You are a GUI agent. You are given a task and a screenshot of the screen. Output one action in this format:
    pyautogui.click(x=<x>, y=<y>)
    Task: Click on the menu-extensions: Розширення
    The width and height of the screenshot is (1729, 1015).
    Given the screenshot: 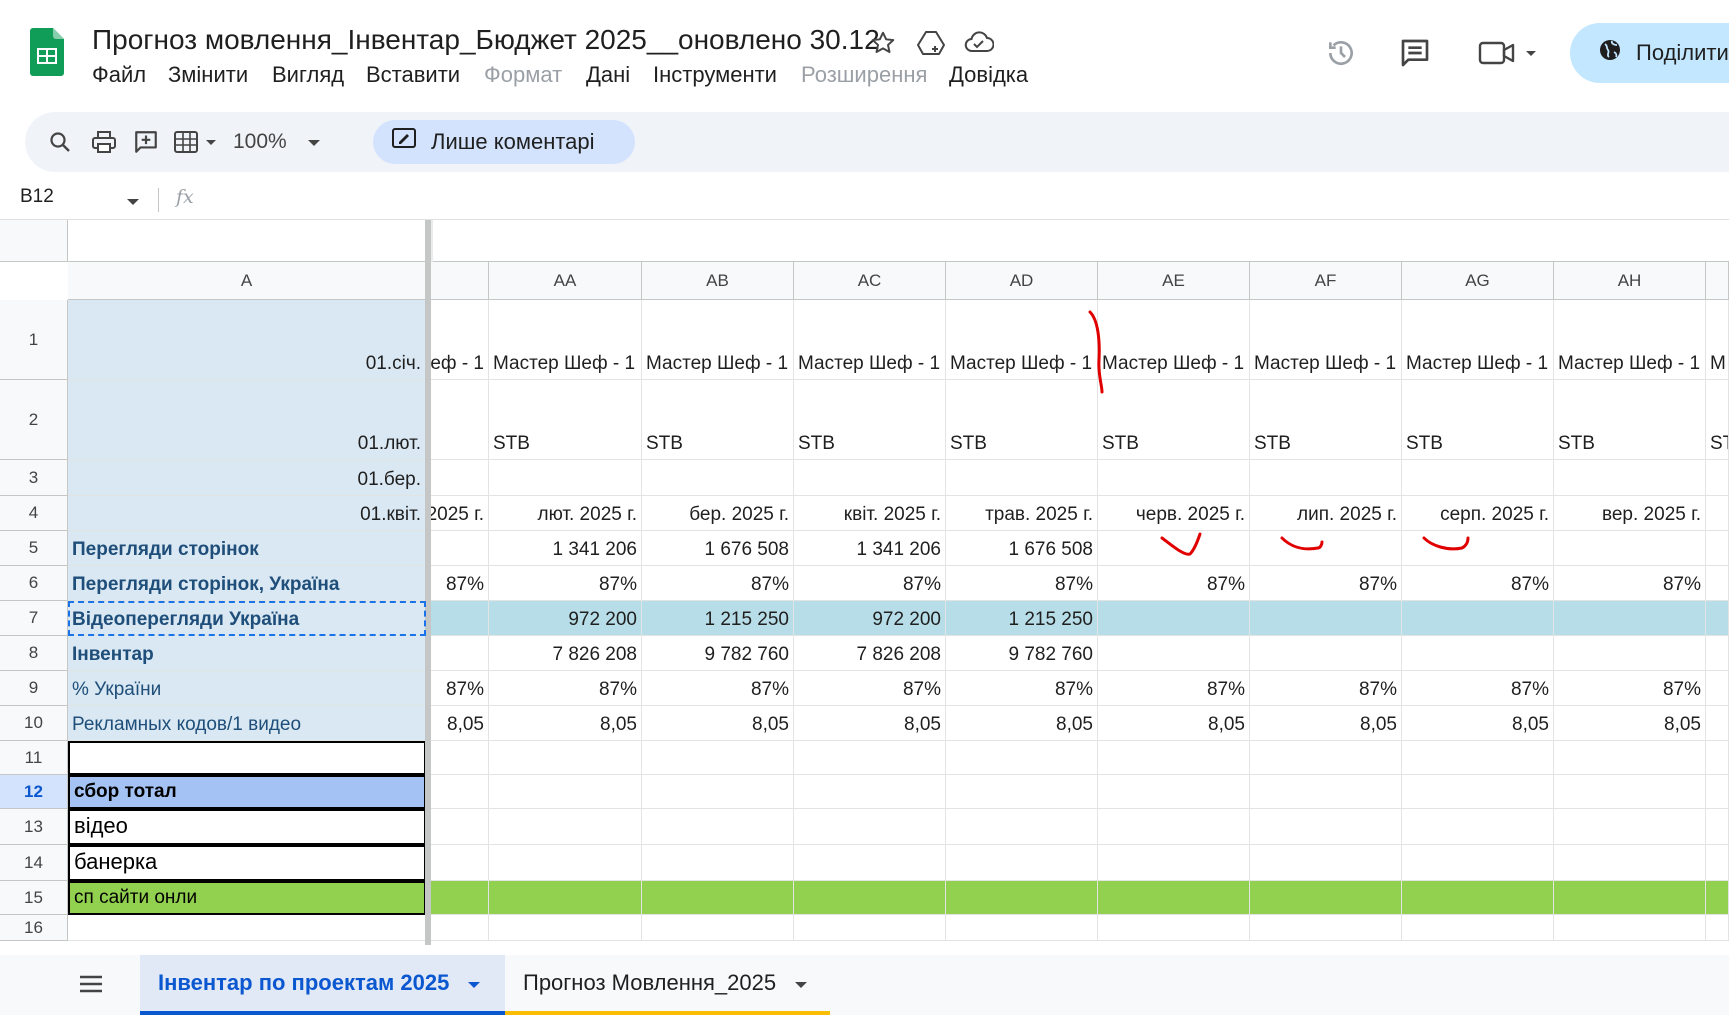 What is the action you would take?
    pyautogui.click(x=864, y=75)
    